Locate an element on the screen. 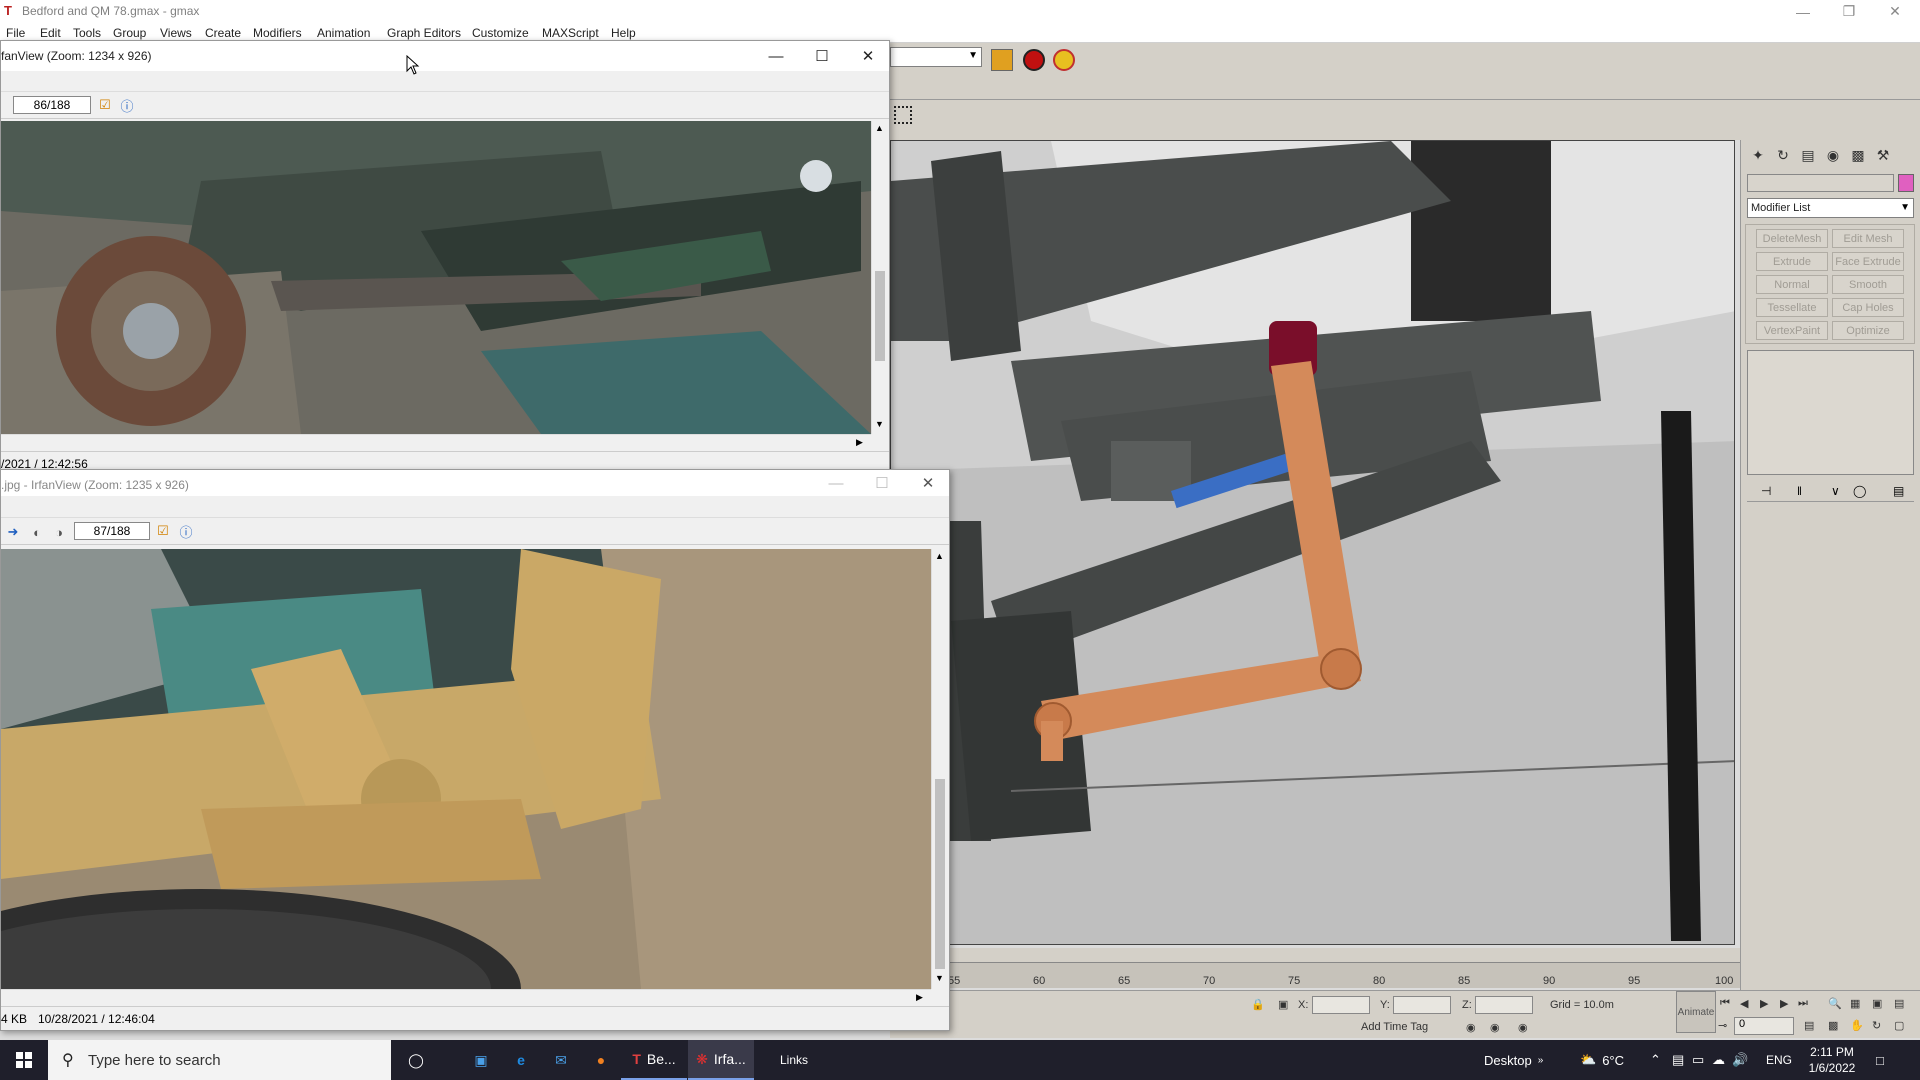  zoom-all-icon: ▦ is located at coordinates (1855, 1003).